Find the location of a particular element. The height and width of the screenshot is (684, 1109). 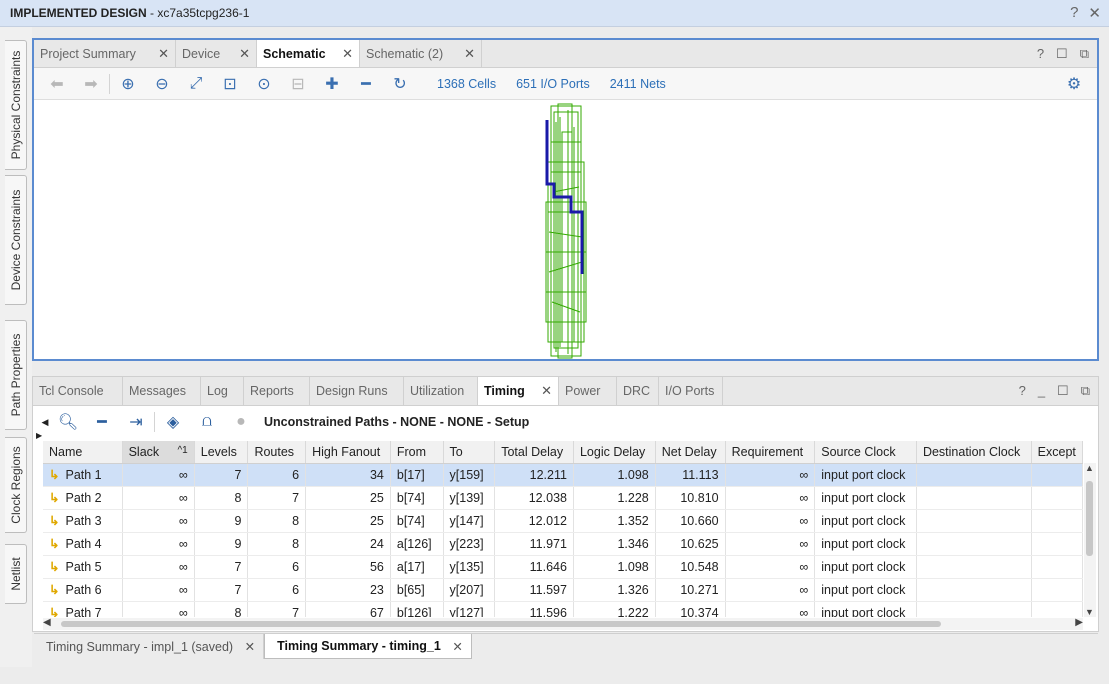

tab-clock-regions: Clock Regions is located at coordinates (16, 485).